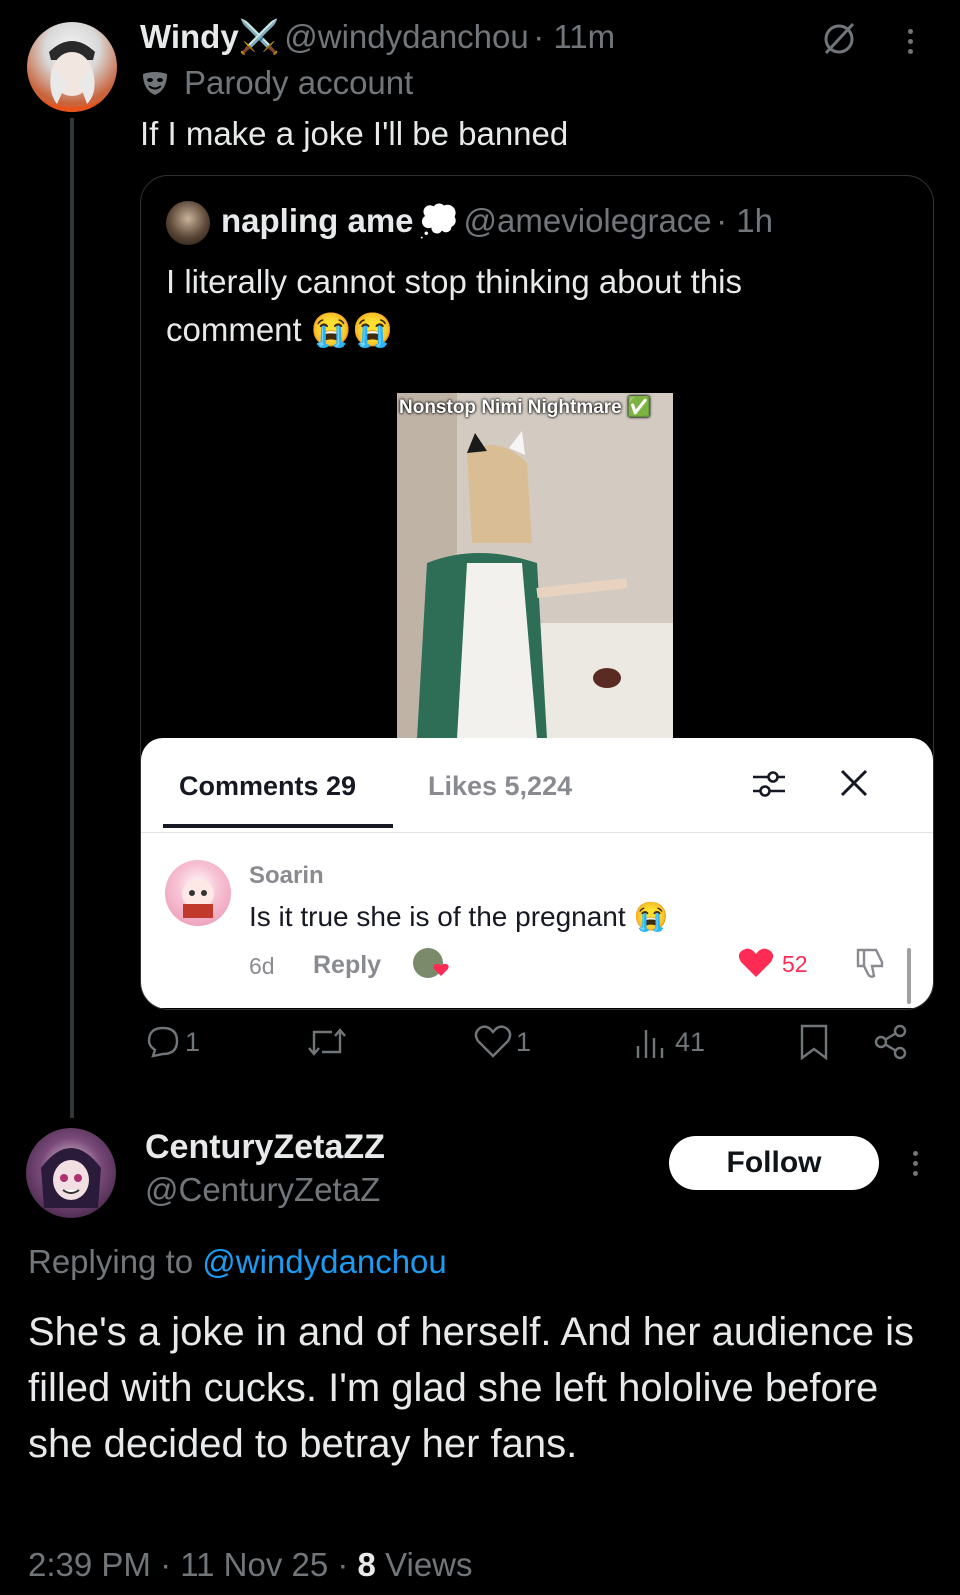  I want to click on reply-views-count: 8, so click(366, 1564).